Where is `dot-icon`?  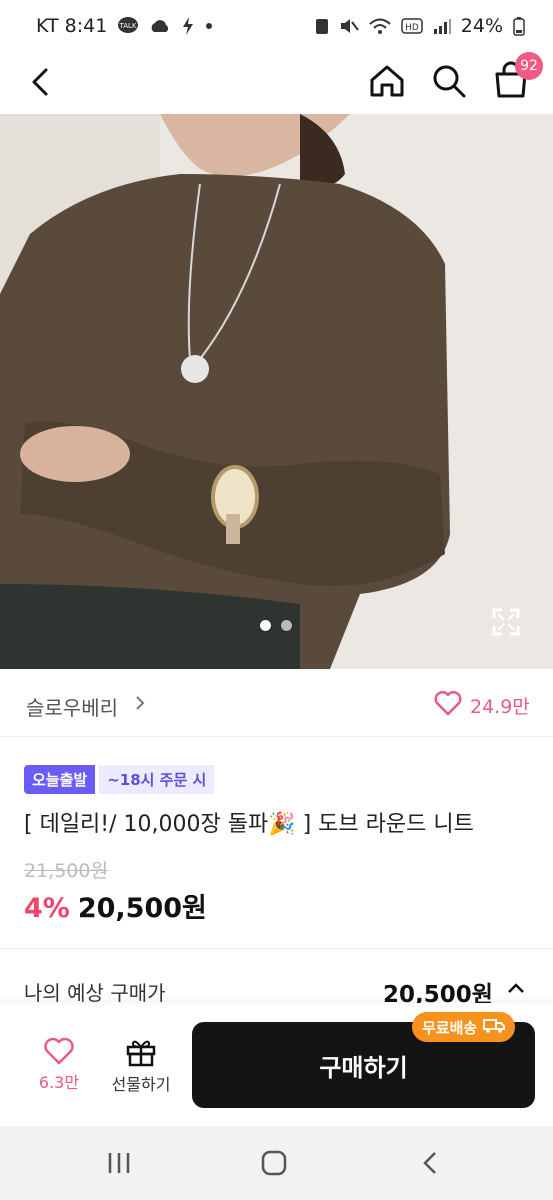 dot-icon is located at coordinates (209, 26).